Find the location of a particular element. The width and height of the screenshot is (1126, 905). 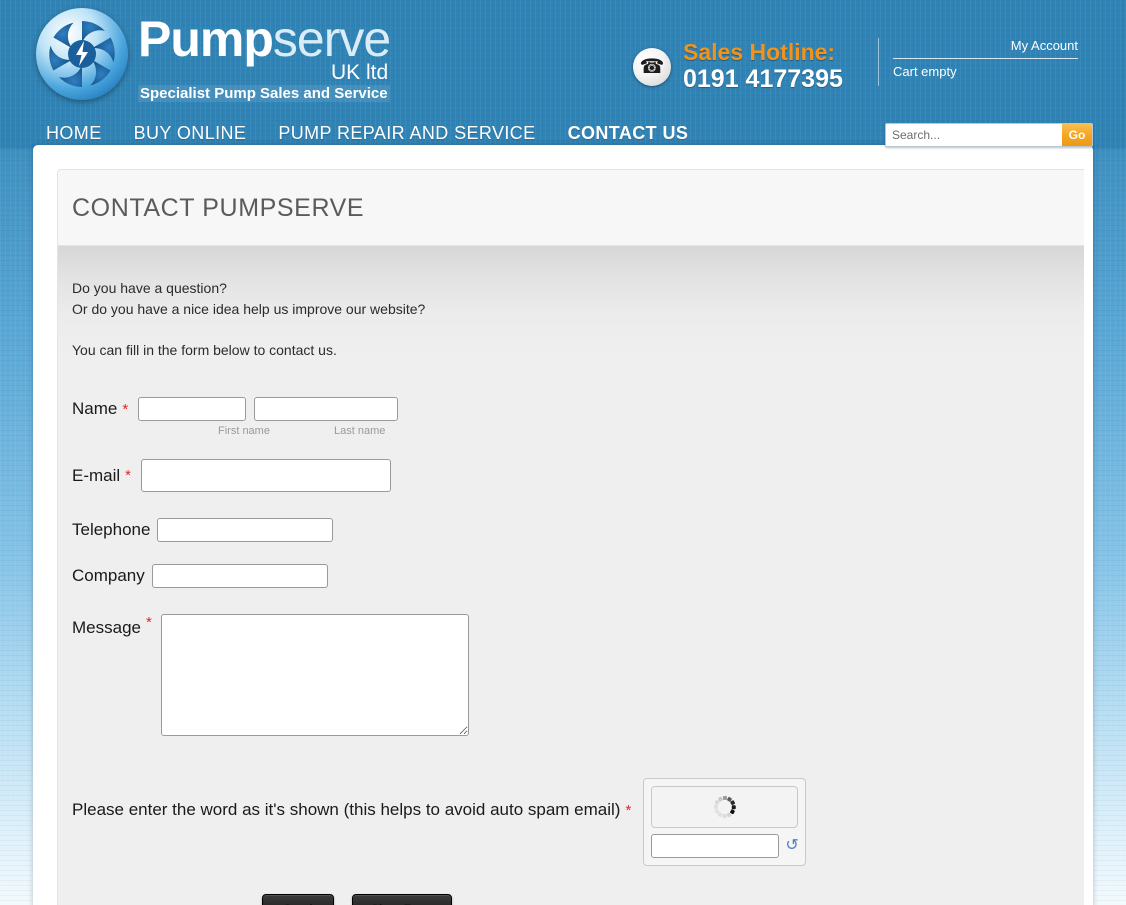

email-field-row: E-mail * is located at coordinates (578, 475).